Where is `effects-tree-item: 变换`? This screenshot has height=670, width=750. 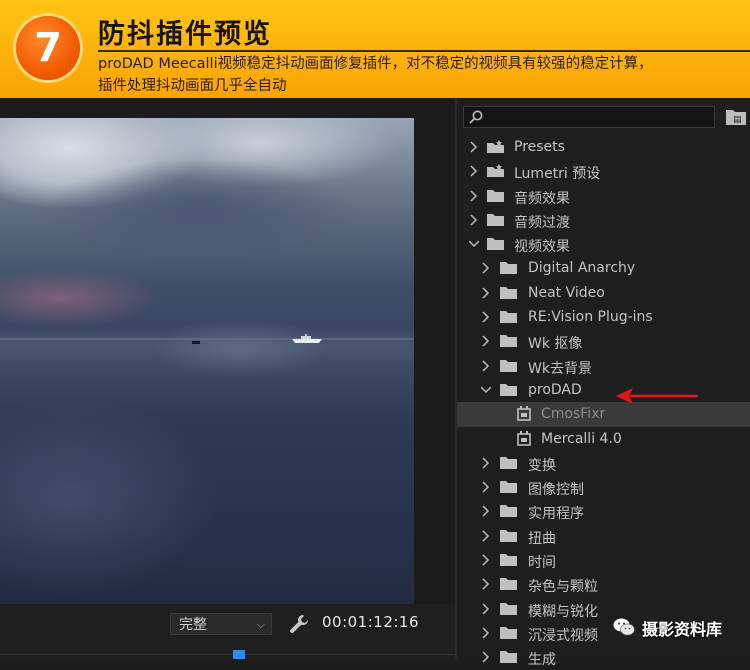 effects-tree-item: 变换 is located at coordinates (603, 463).